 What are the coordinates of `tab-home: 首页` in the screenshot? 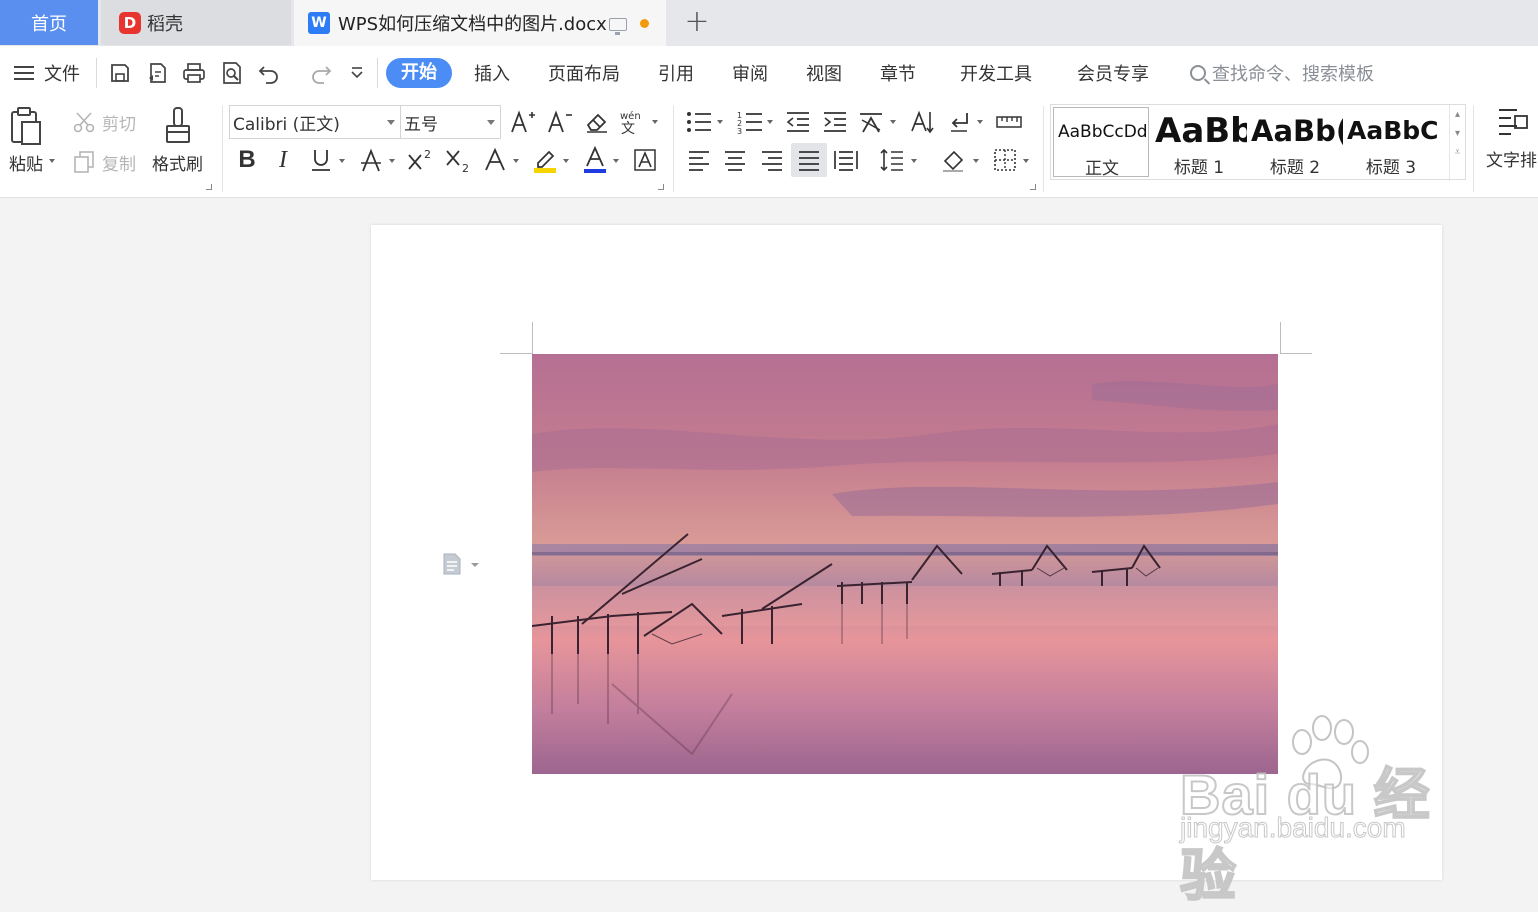 It's located at (49, 22).